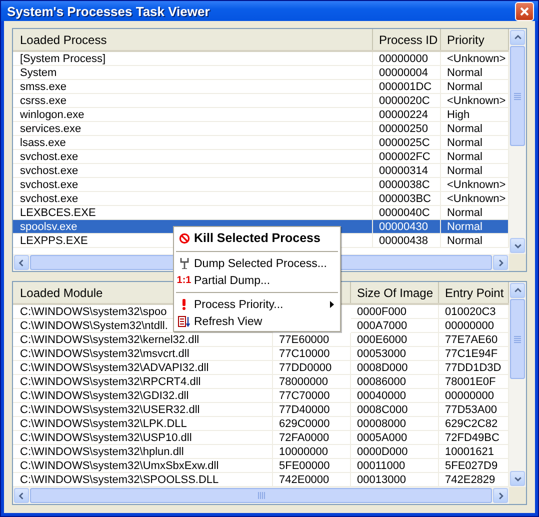 The width and height of the screenshot is (539, 517). What do you see at coordinates (143, 466) in the screenshot?
I see `table-cell: C:\WINDOWS\system32\UmxSbxExw.dll` at bounding box center [143, 466].